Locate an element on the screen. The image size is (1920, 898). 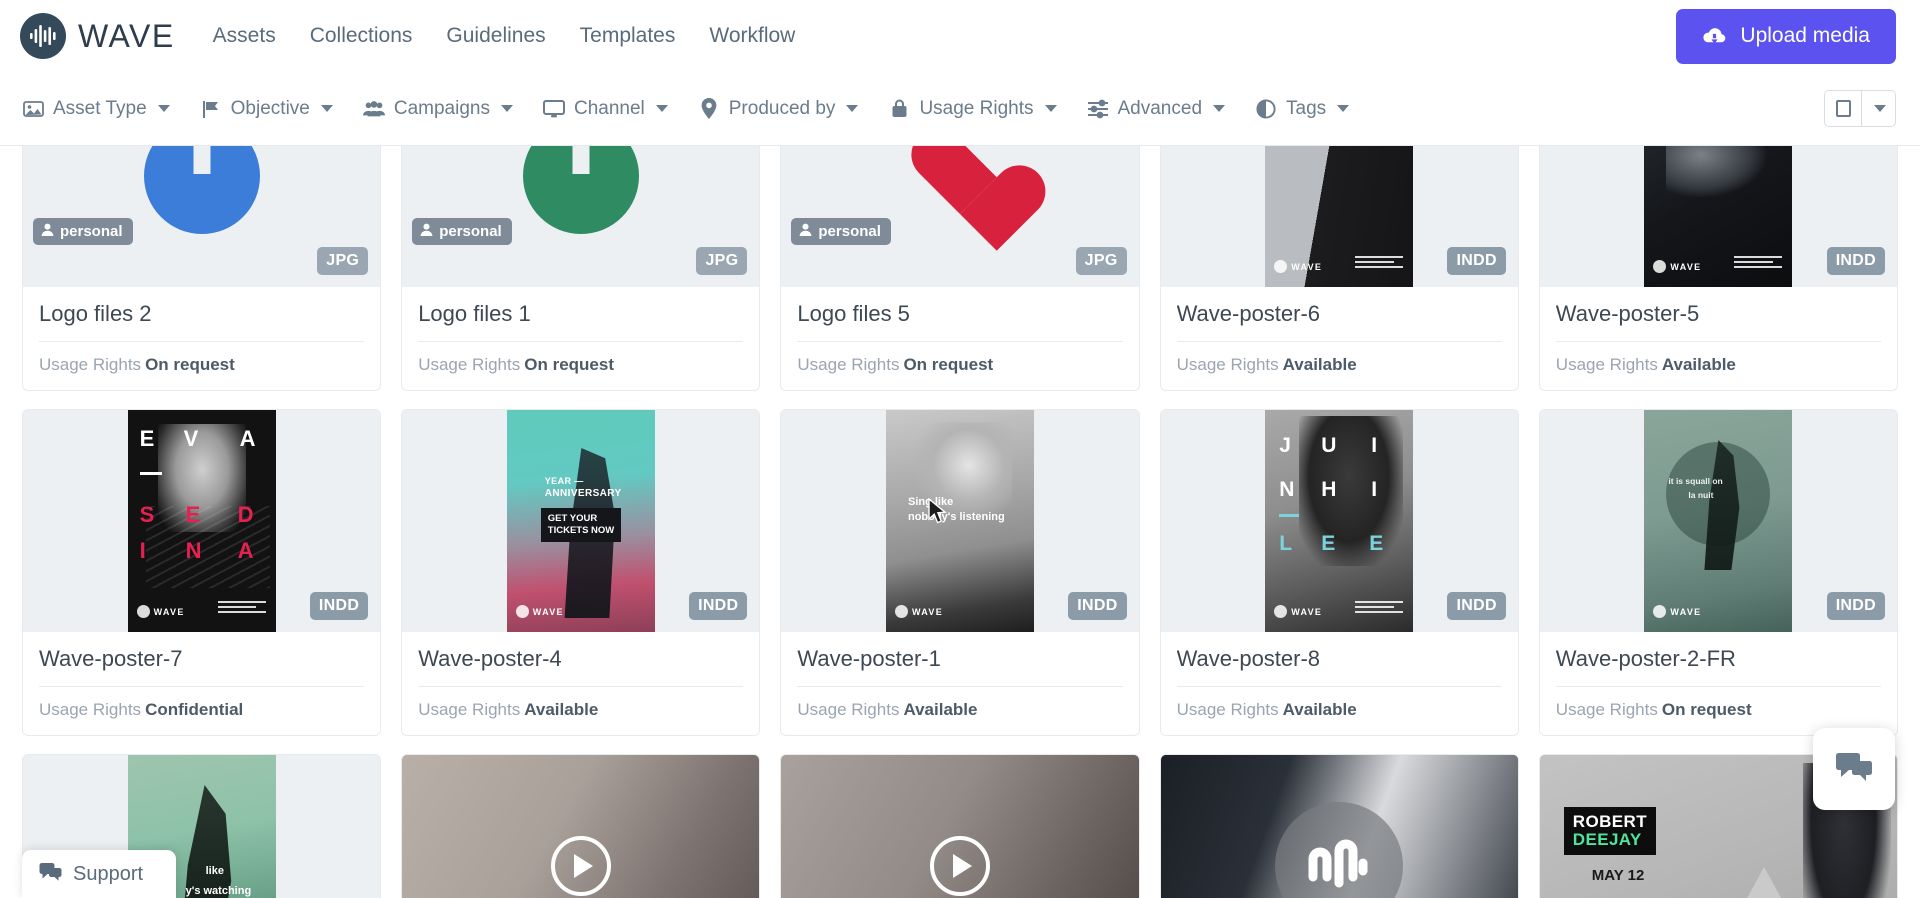
asset-thumbnail: it is squall on la nuit WAVE INDD is located at coordinates (1718, 521).